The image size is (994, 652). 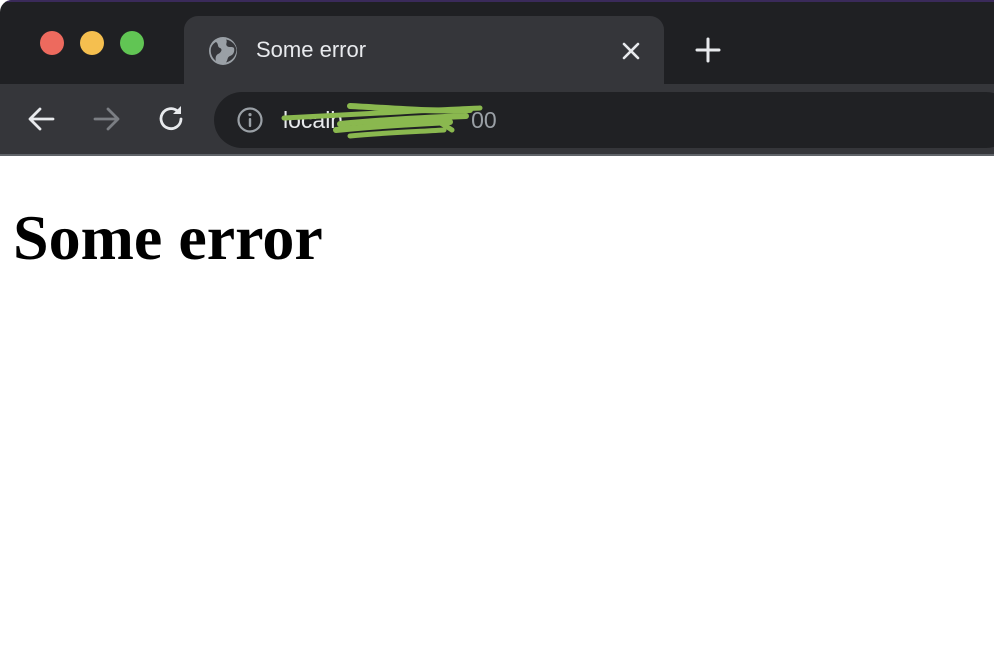 I want to click on globe-icon, so click(x=223, y=51).